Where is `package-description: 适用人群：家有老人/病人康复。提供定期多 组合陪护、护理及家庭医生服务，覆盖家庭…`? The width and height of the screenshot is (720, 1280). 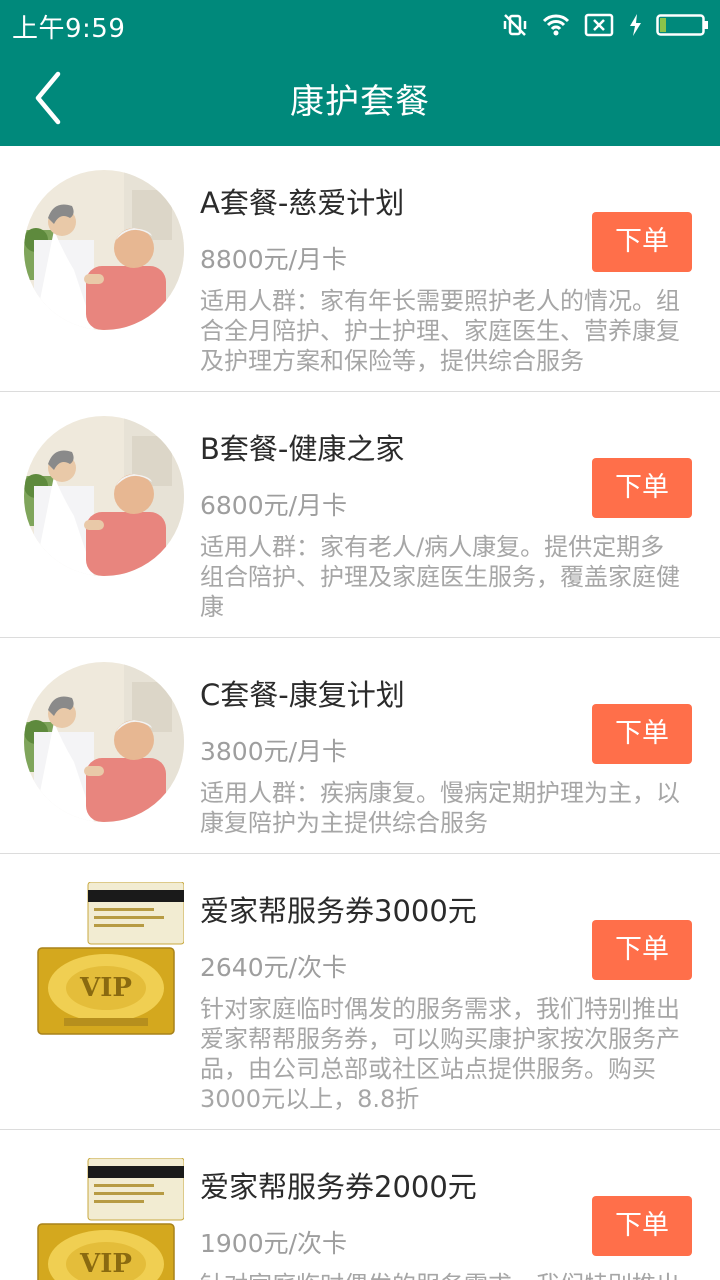 package-description: 适用人群：家有老人/病人康复。提供定期多 组合陪护、护理及家庭医生服务，覆盖家庭… is located at coordinates (440, 577).